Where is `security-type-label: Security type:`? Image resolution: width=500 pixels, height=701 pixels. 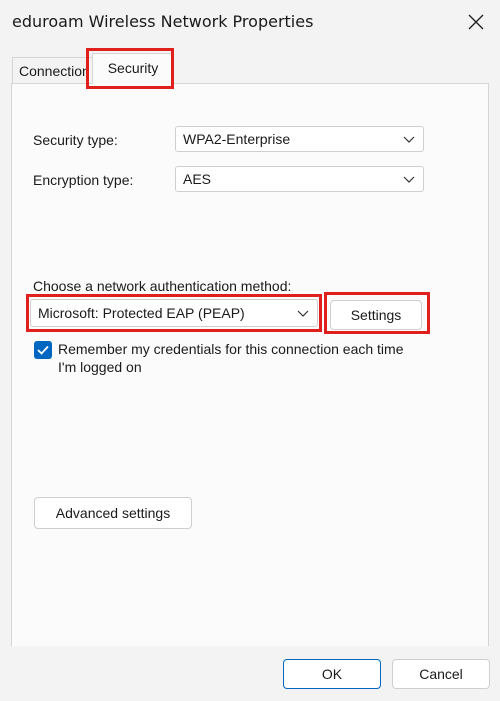 security-type-label: Security type: is located at coordinates (75, 140).